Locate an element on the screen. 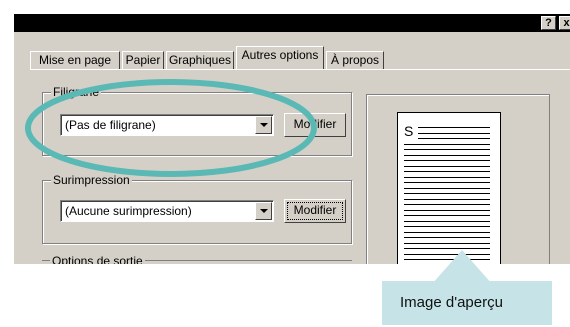 Image resolution: width=570 pixels, height=327 pixels. tab-a-propos: À propos is located at coordinates (355, 60).